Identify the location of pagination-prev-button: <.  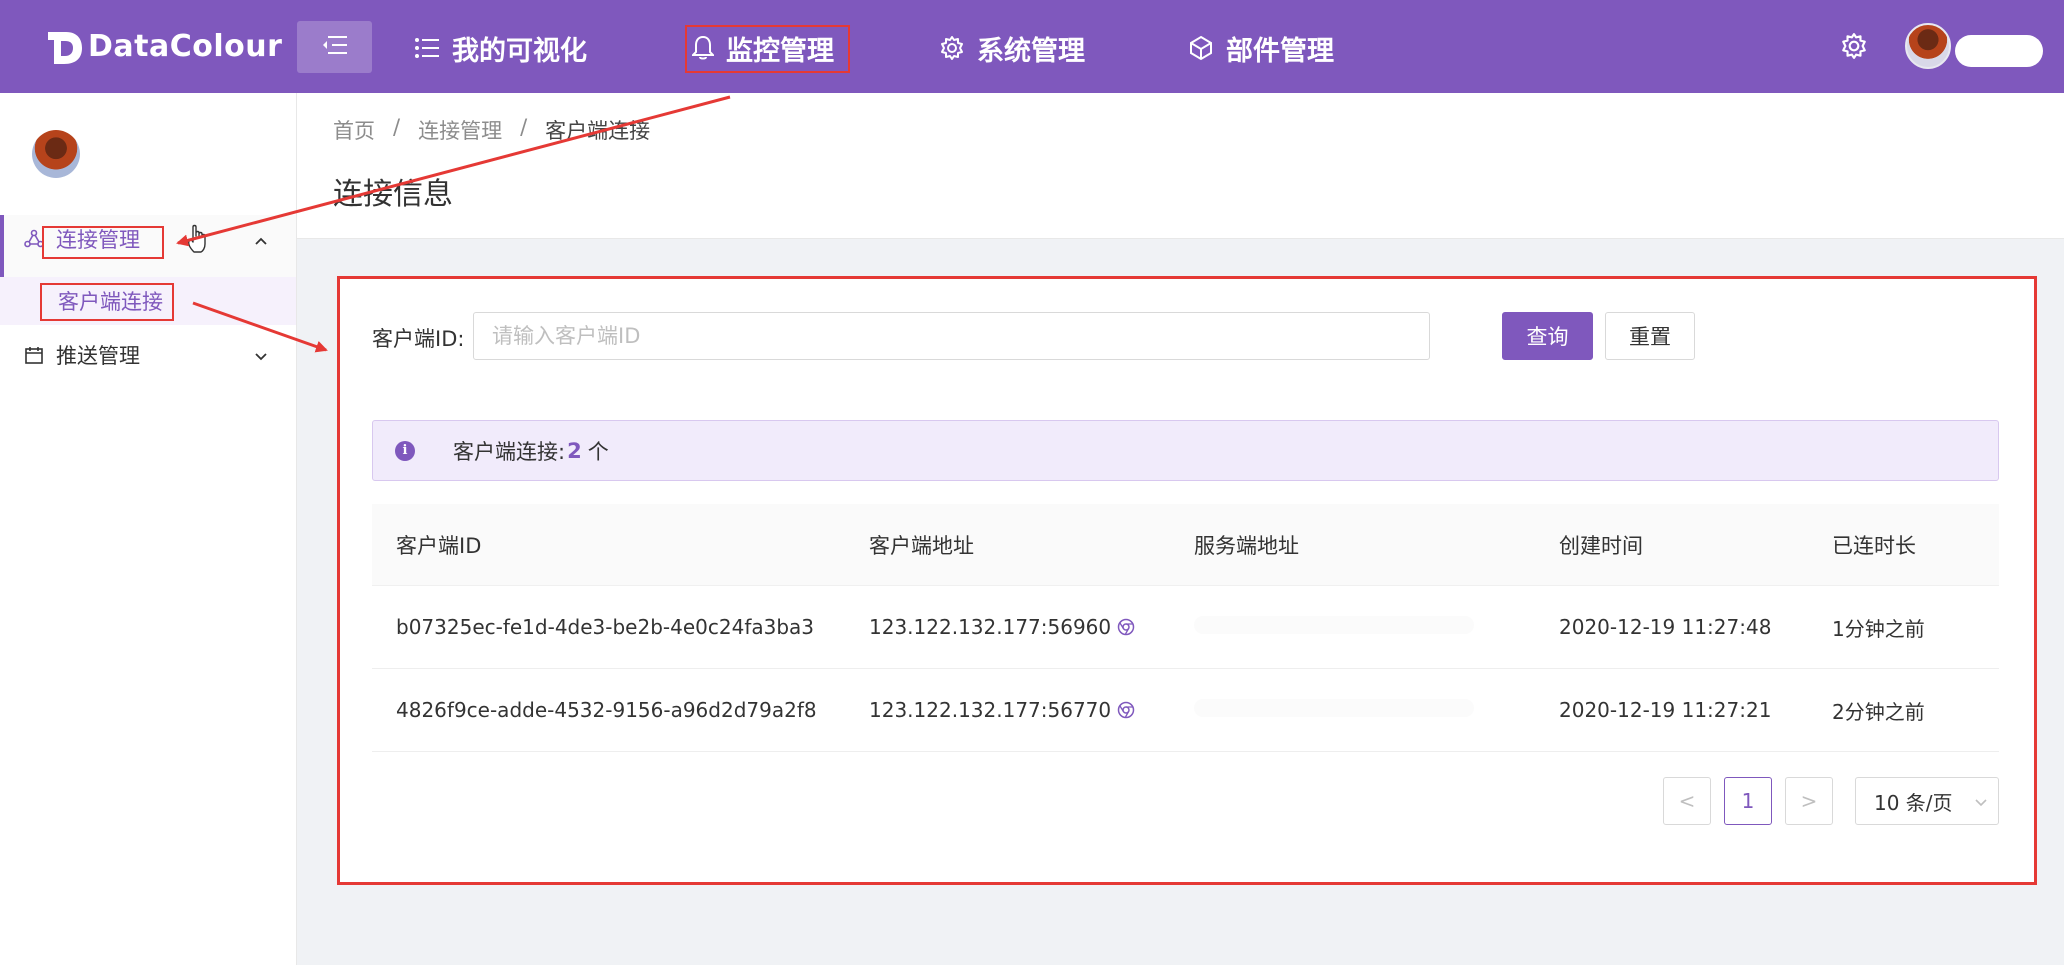
(1687, 801).